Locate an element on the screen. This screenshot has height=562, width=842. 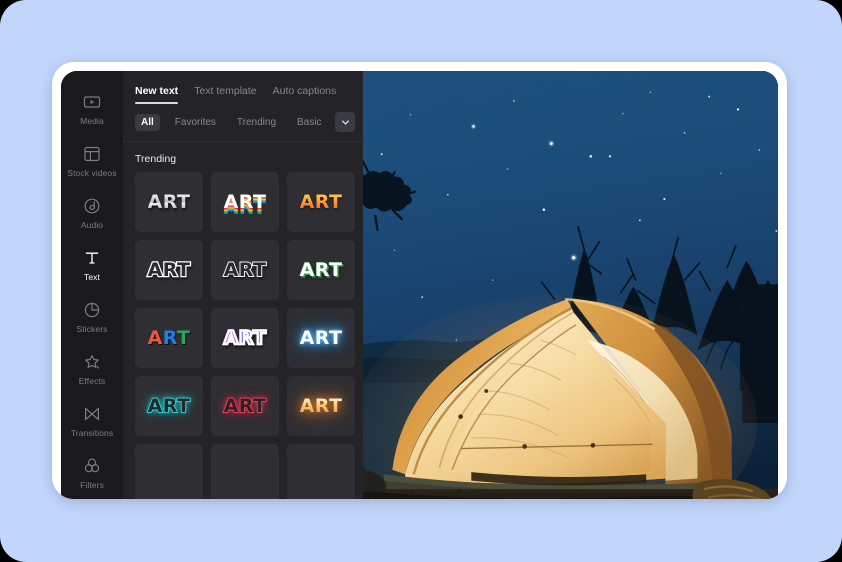
panel-tabbar: New text Text template Auto captions is located at coordinates (243, 87).